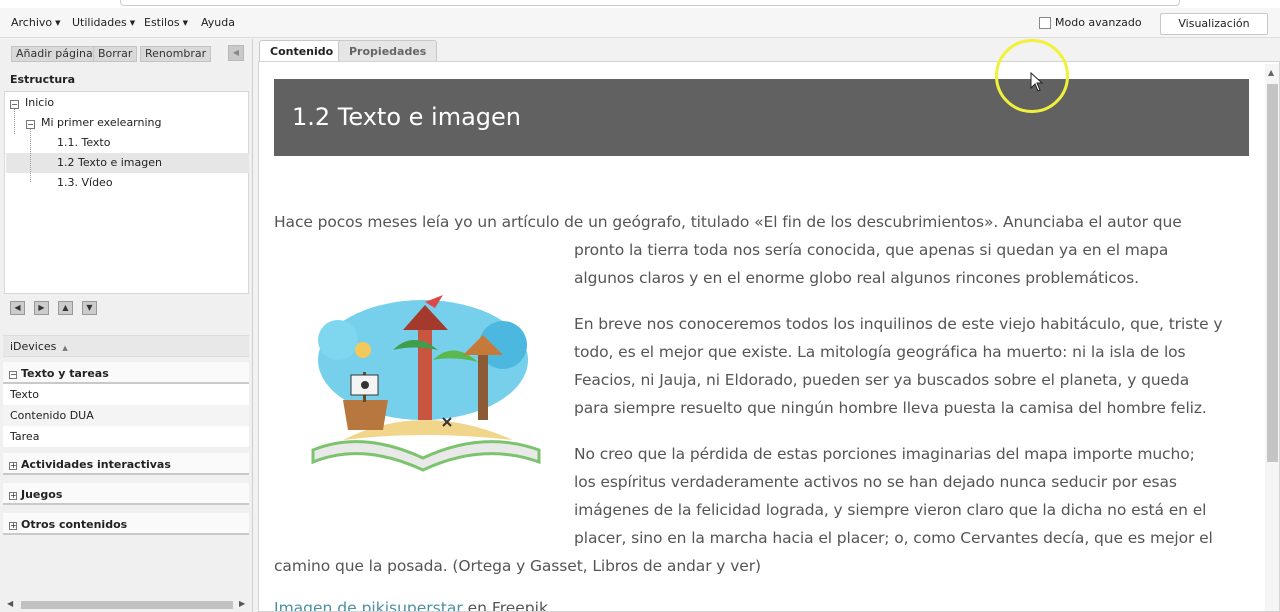 This screenshot has height=612, width=1280. What do you see at coordinates (41, 308) in the screenshot?
I see `arrow-right-icon: ▶` at bounding box center [41, 308].